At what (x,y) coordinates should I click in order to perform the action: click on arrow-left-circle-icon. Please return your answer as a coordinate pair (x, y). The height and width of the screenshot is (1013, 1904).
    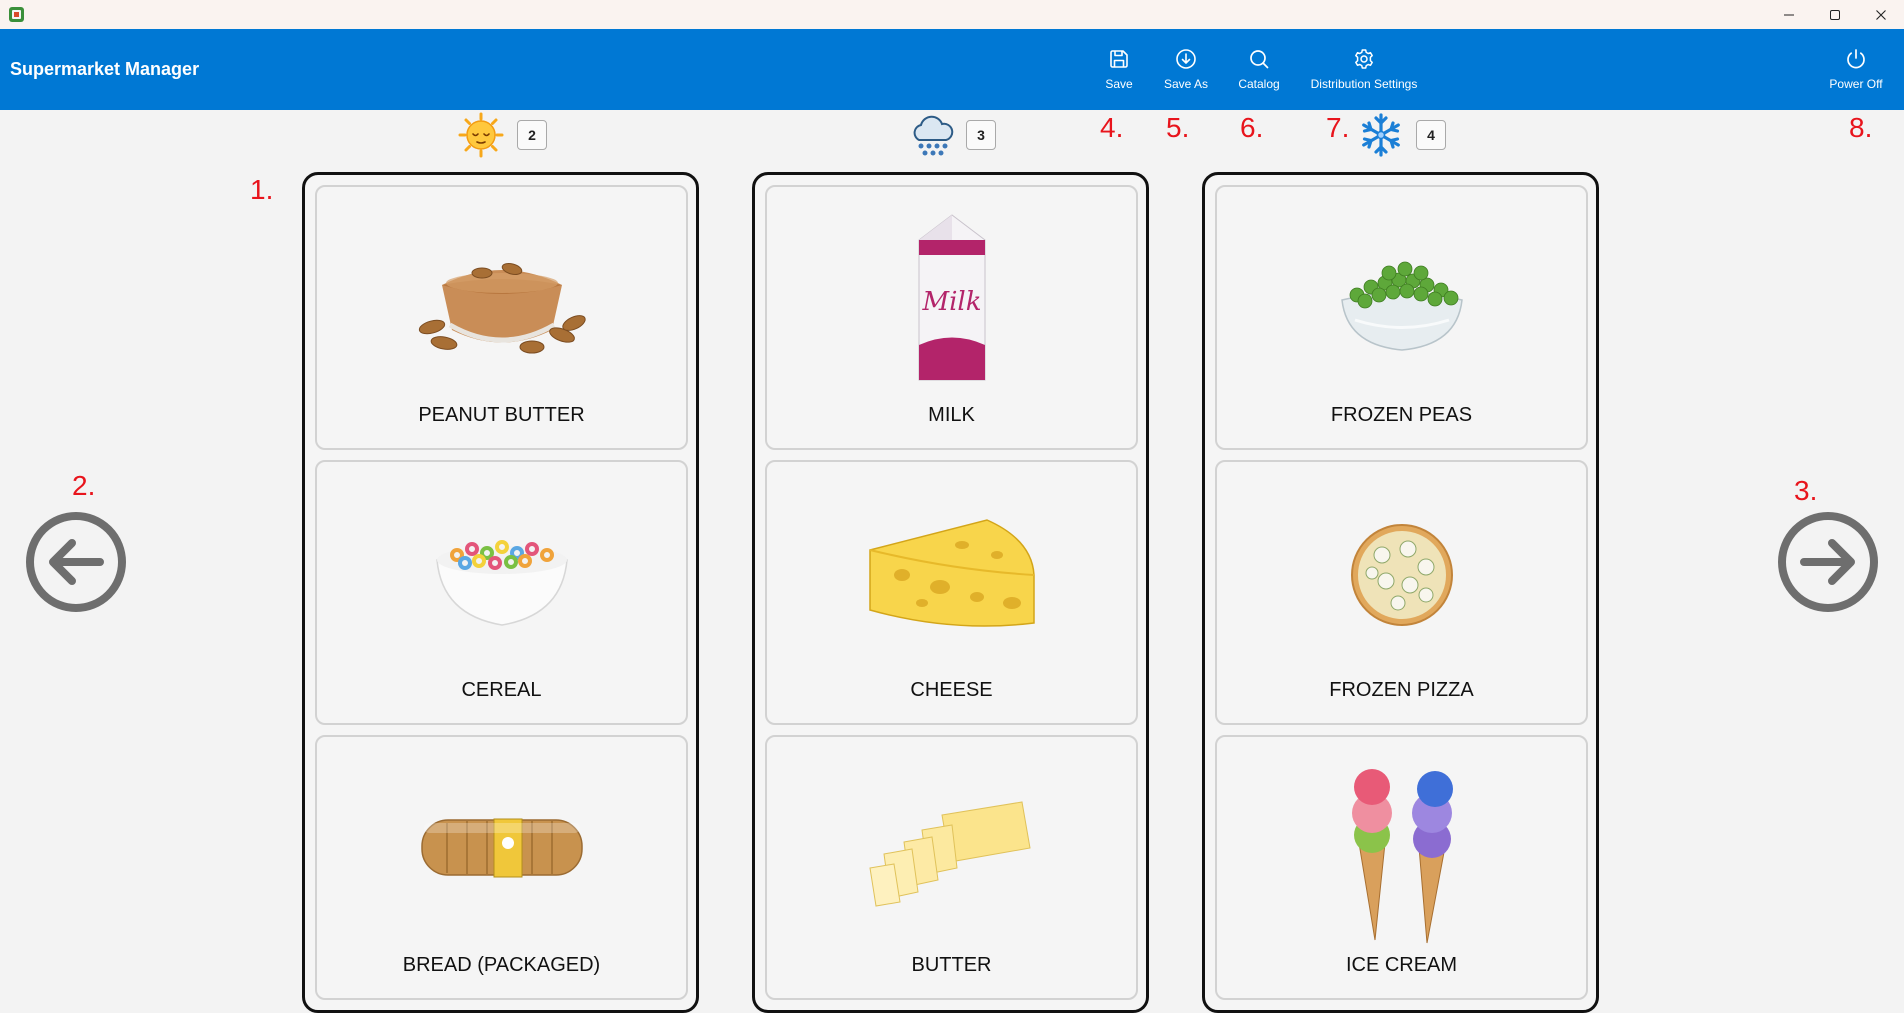
    Looking at the image, I should click on (76, 562).